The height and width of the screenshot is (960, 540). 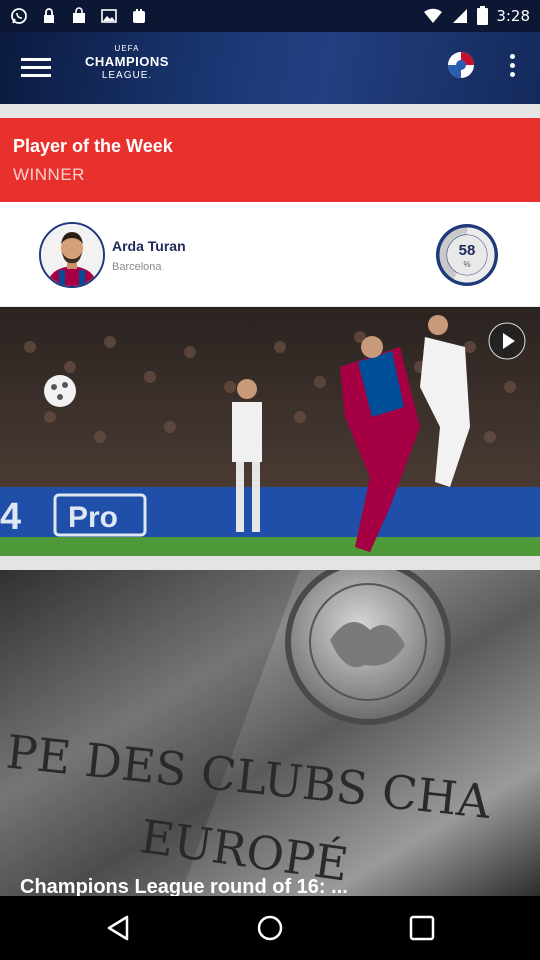 I want to click on logo-main-text: CHAMPIONS, so click(x=127, y=61).